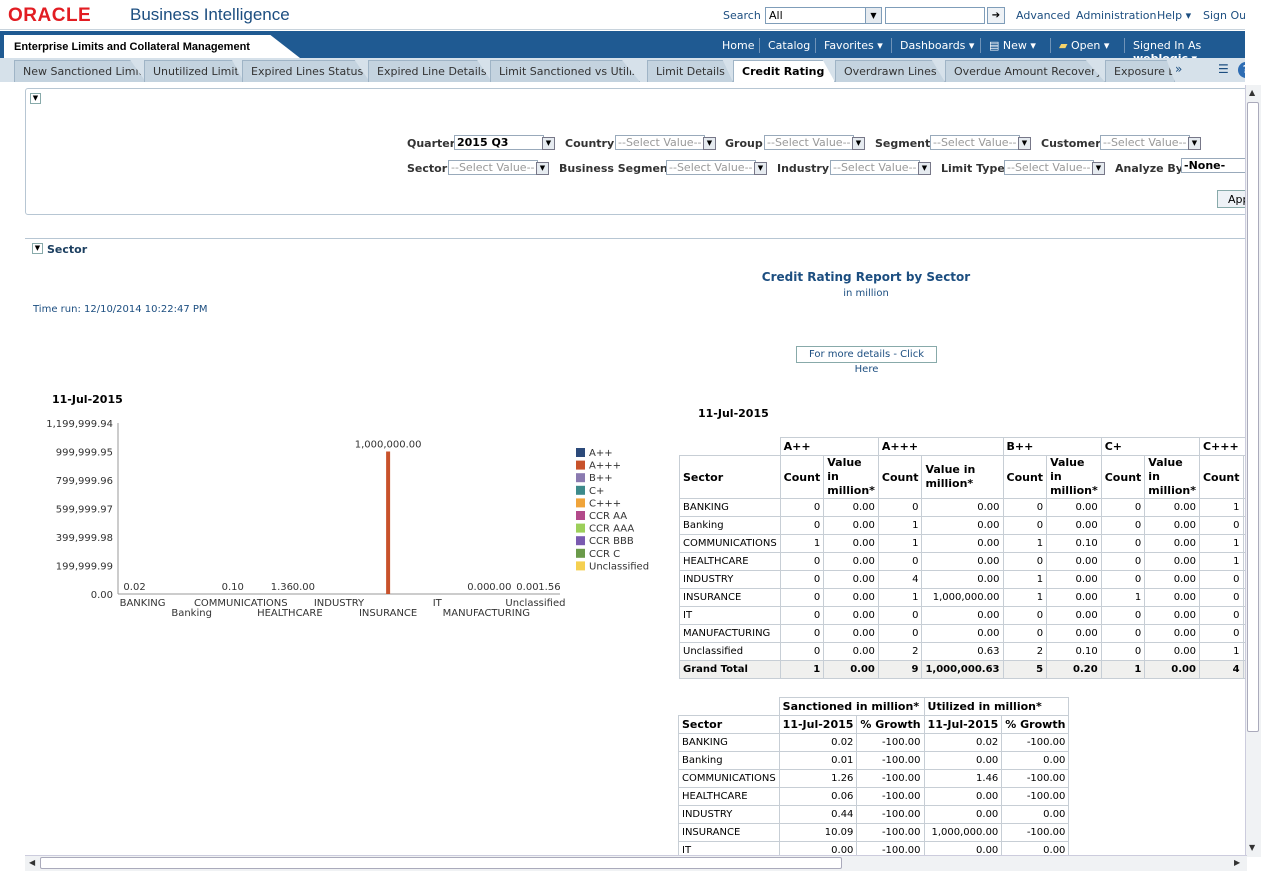 The width and height of the screenshot is (1278, 890). What do you see at coordinates (937, 45) in the screenshot?
I see `dashboards-menu: Dashboards ▾` at bounding box center [937, 45].